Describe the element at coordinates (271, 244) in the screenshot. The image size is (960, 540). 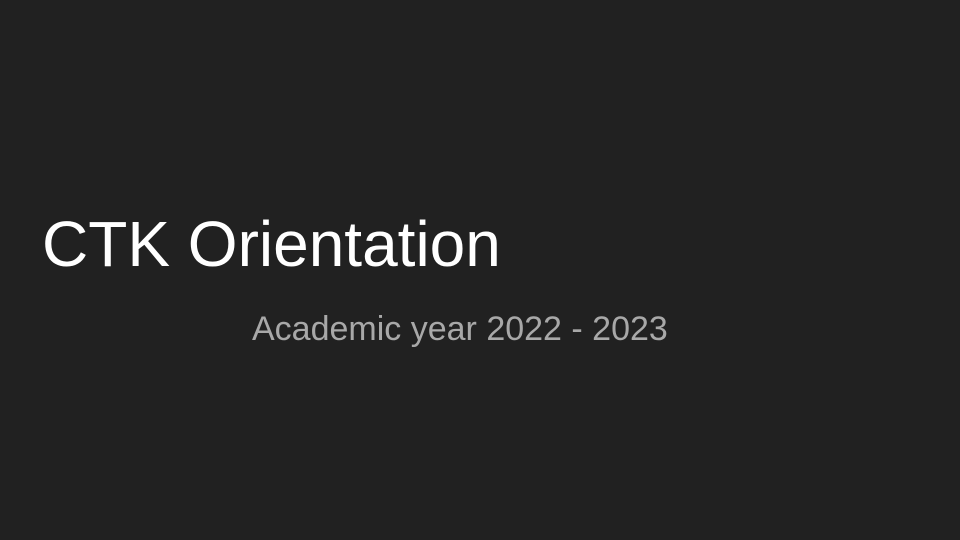
I see `slide-title: CTK Orientation` at that location.